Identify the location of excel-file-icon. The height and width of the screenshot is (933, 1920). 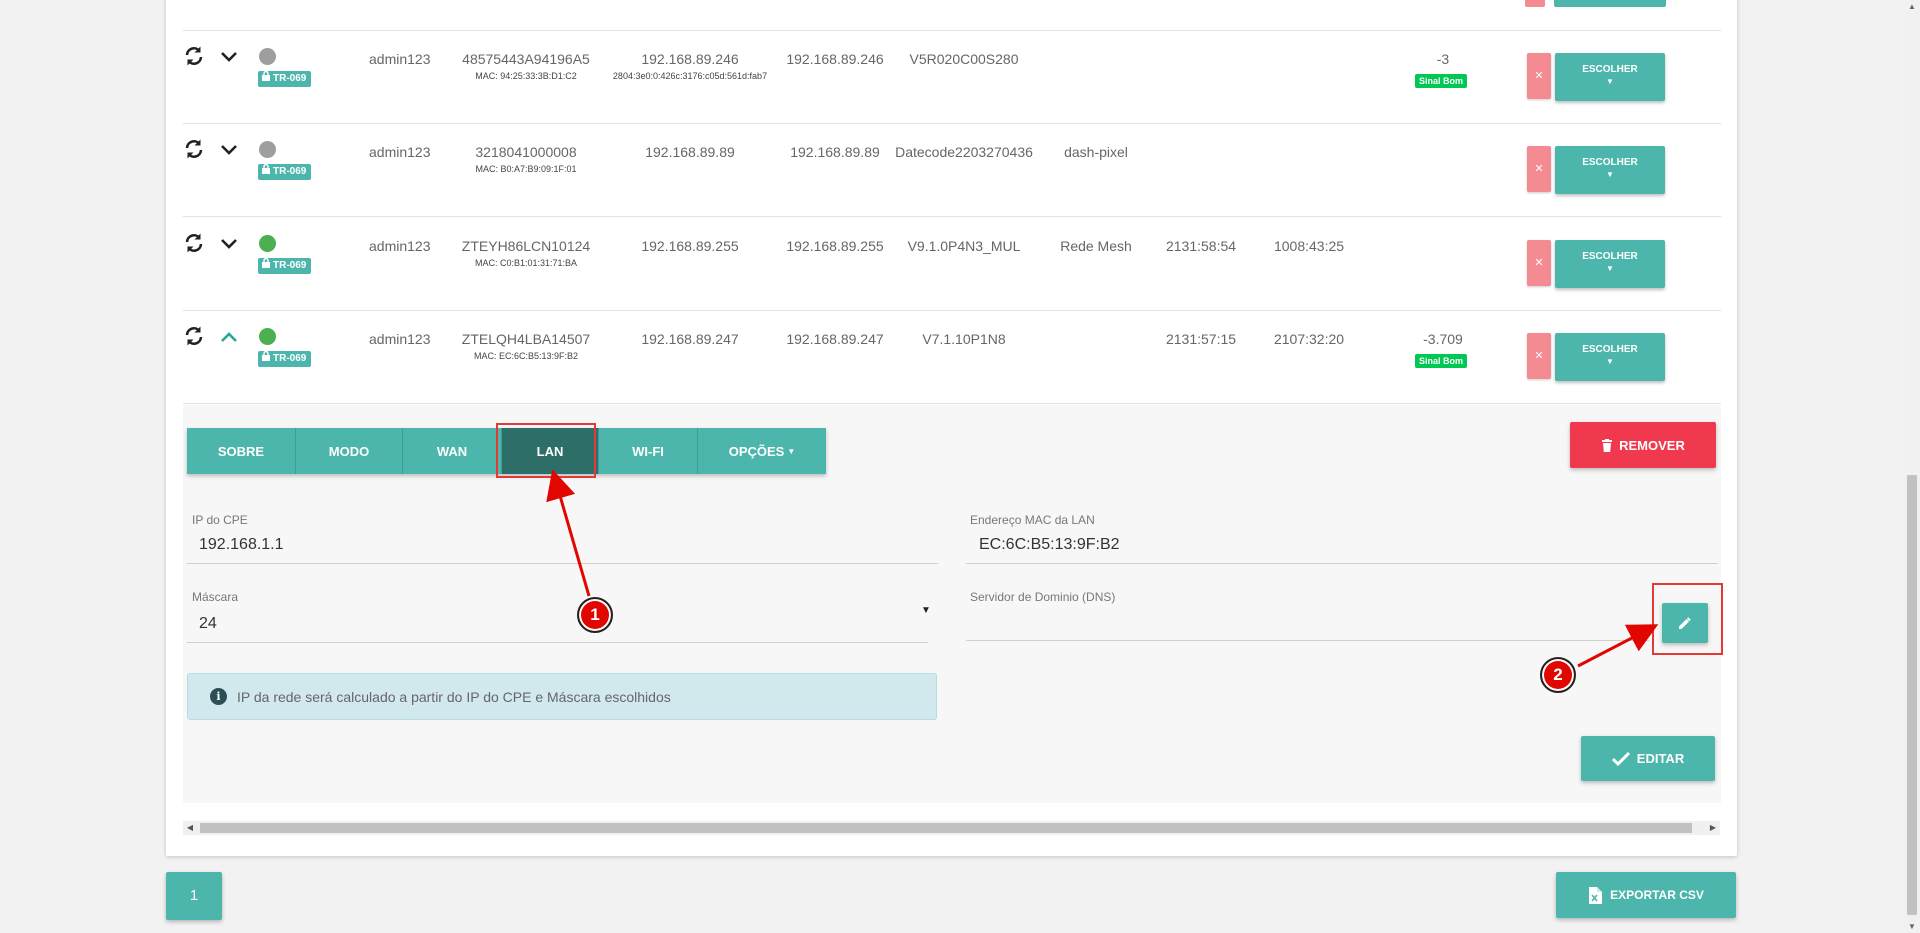
(1596, 895).